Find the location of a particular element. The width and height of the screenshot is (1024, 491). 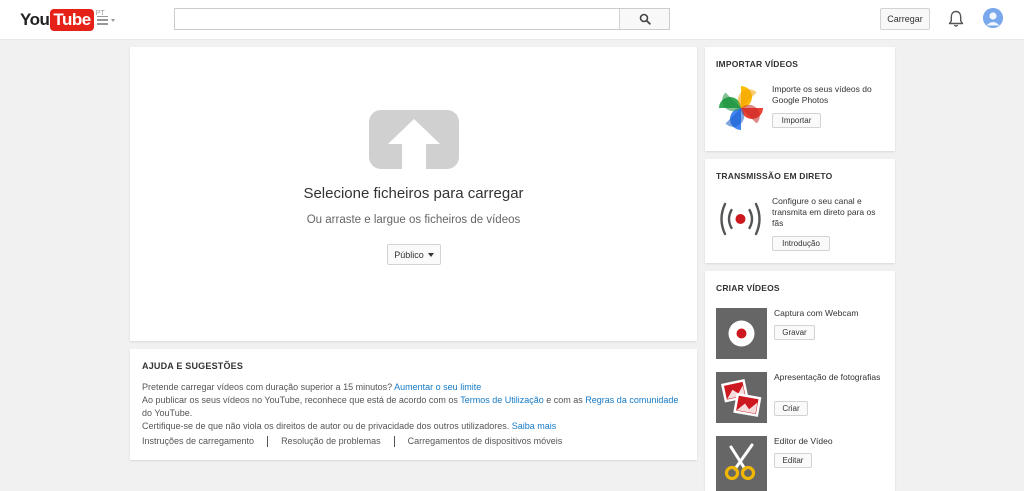

upload-arrow-icon is located at coordinates (414, 139).